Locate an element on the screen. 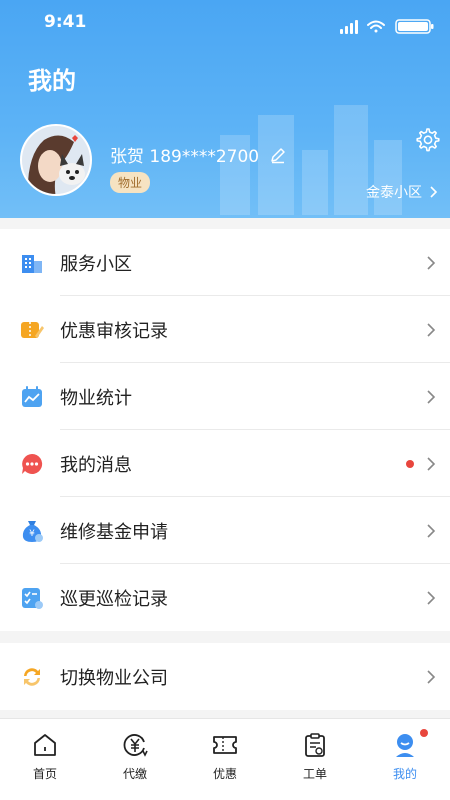  tab-label: 我的 is located at coordinates (404, 774).